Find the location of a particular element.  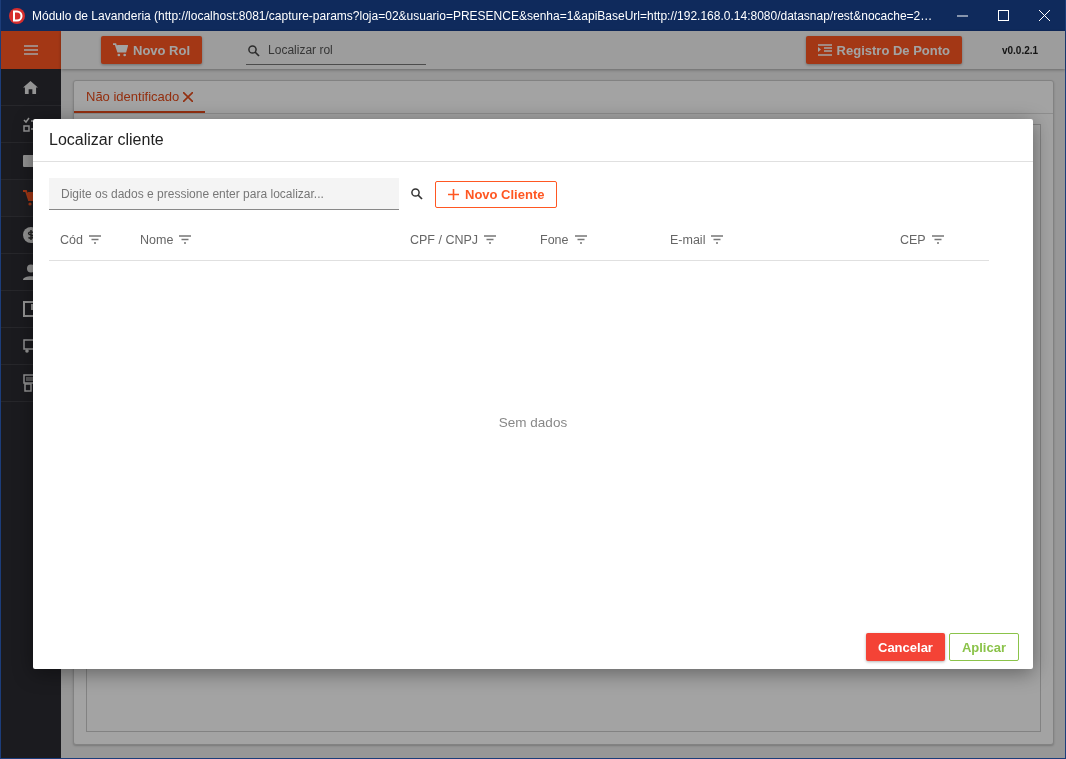

list-icon is located at coordinates (824, 50).